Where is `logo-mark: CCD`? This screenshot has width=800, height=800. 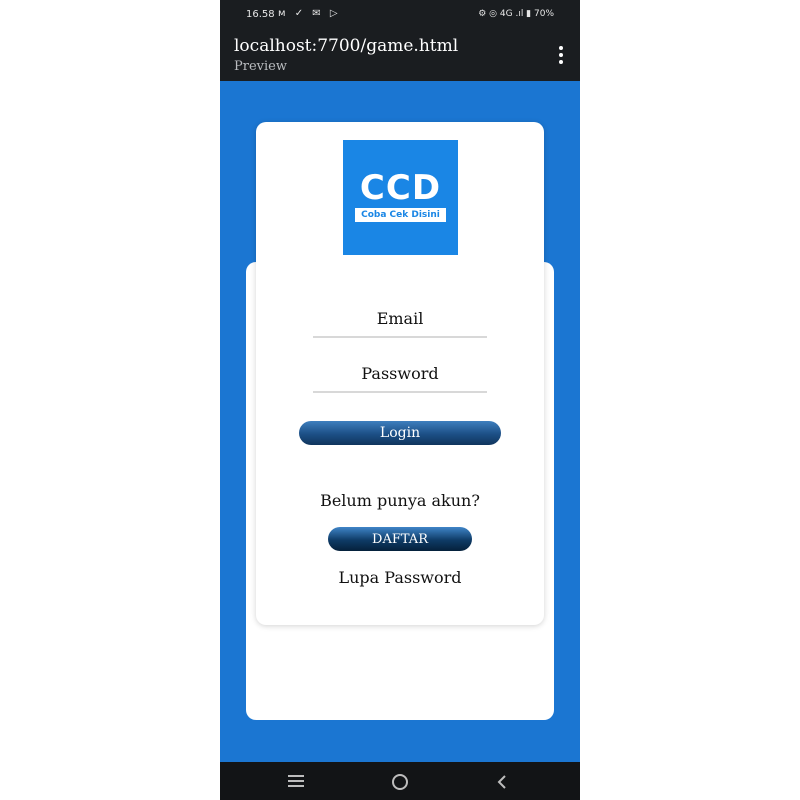
logo-mark: CCD is located at coordinates (400, 188).